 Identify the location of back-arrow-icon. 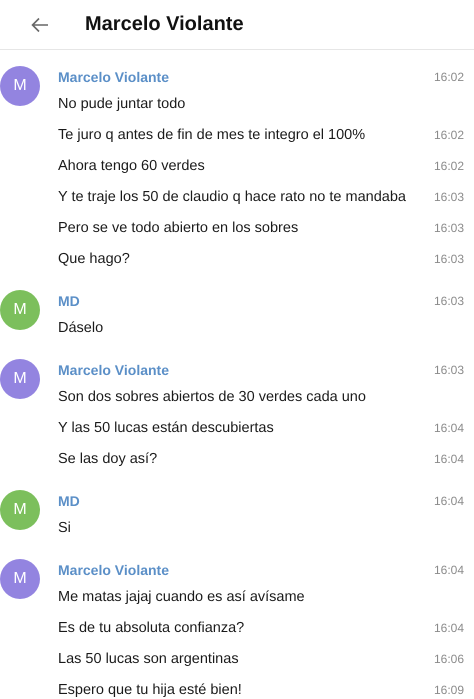
(40, 24).